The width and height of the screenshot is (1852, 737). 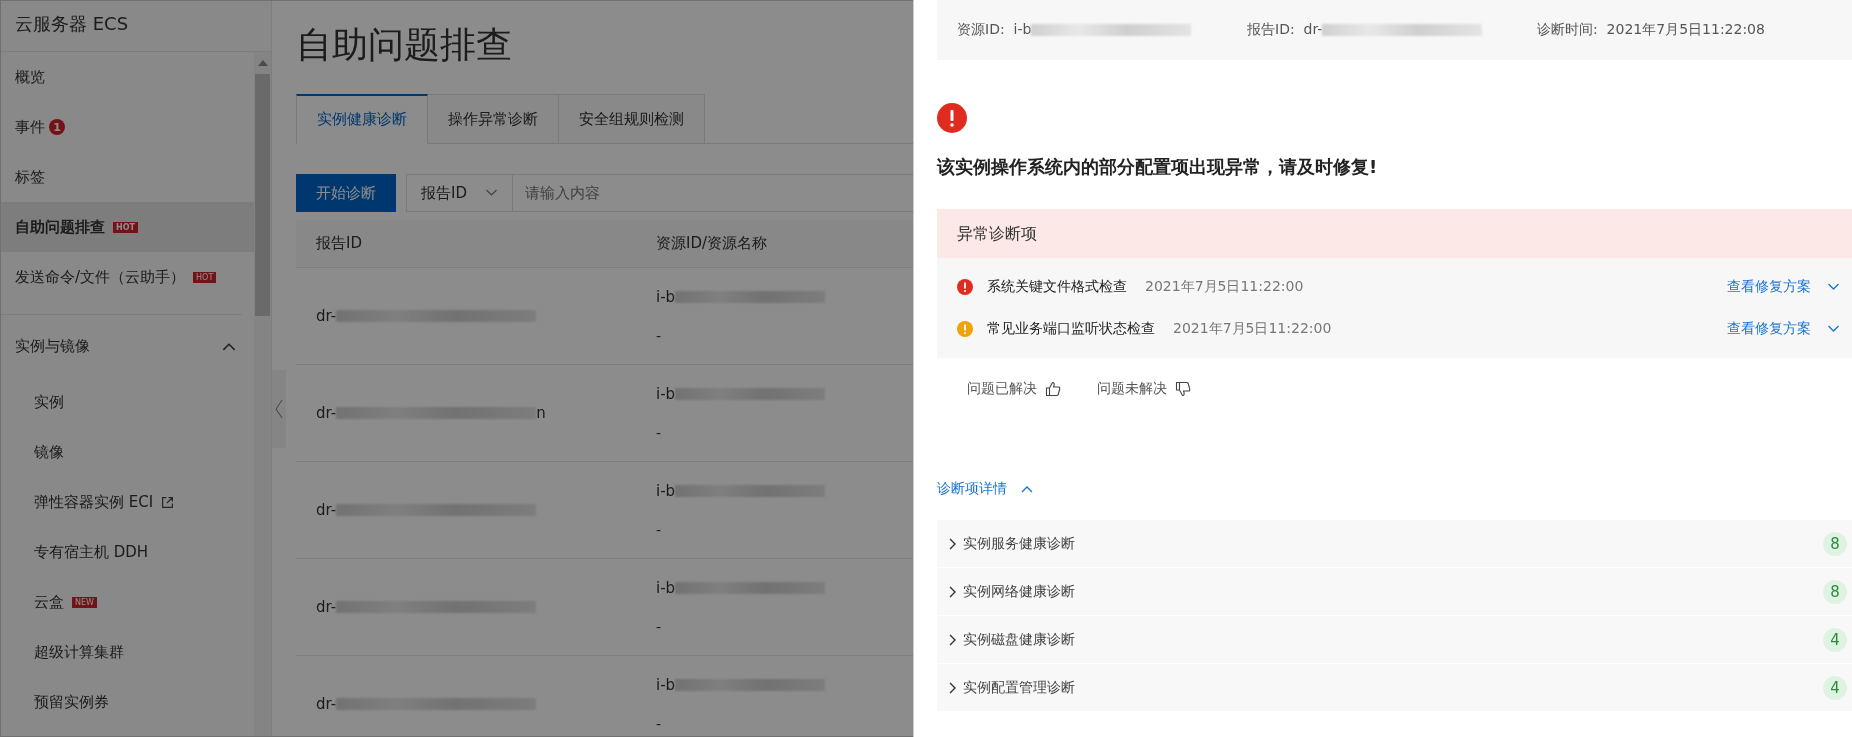 I want to click on sidebar-item: 云盒 NEW, so click(x=127, y=602).